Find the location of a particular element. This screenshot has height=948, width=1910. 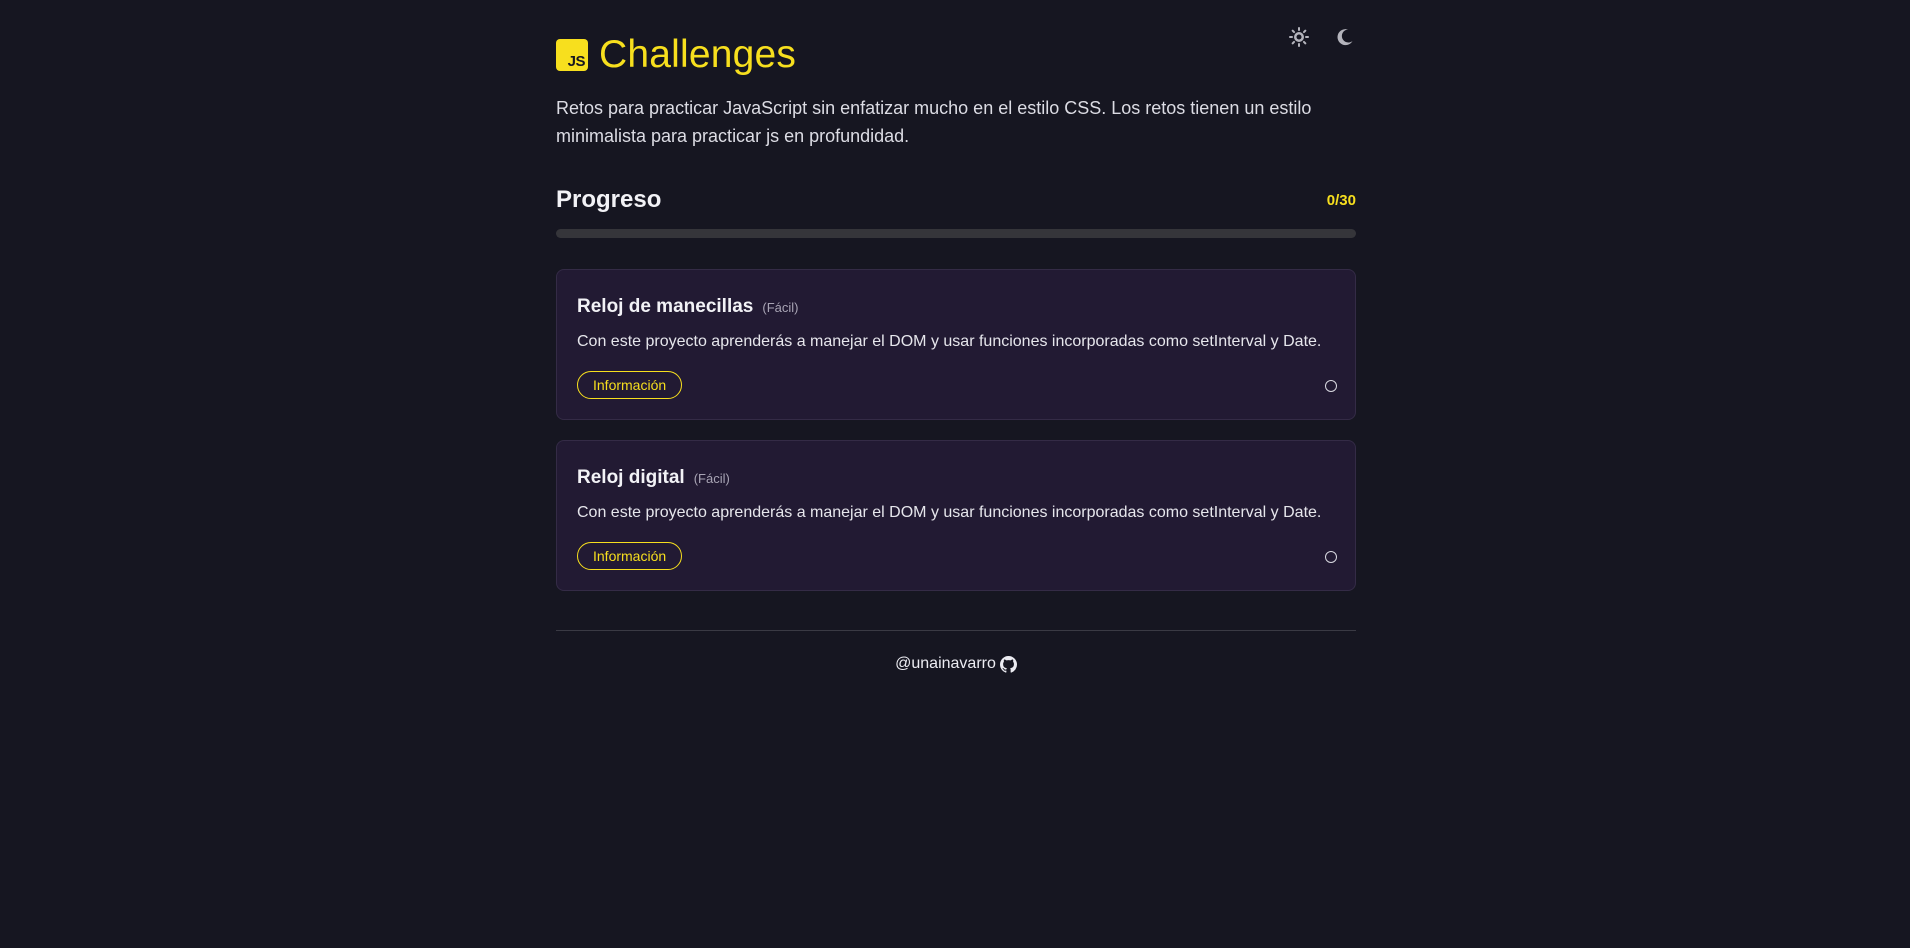

brand: JS Challenges is located at coordinates (676, 55).